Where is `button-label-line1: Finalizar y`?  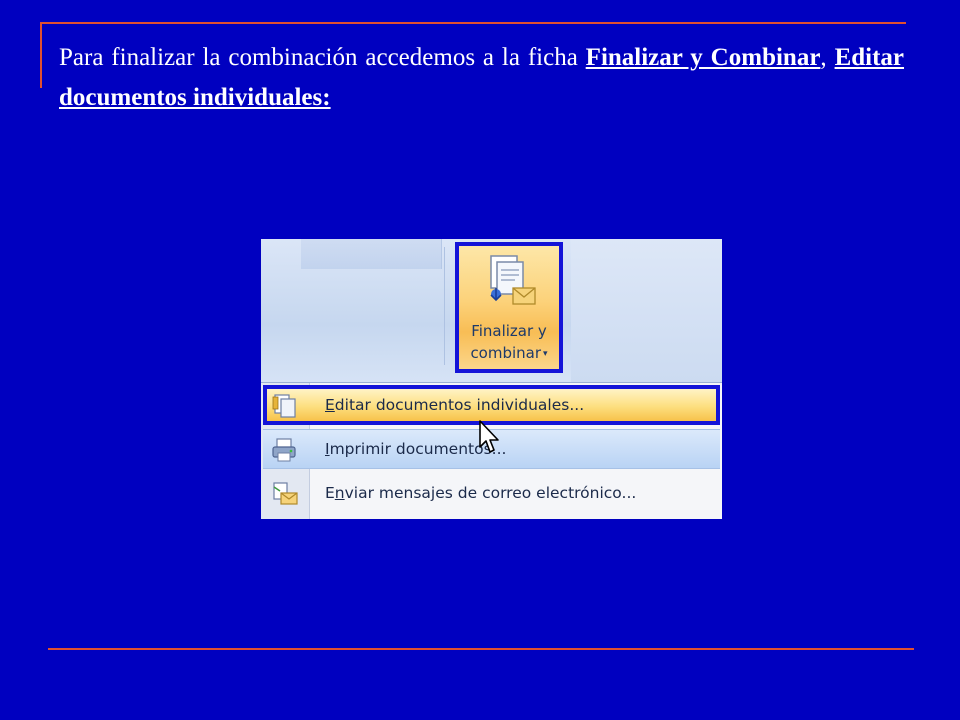 button-label-line1: Finalizar y is located at coordinates (509, 331).